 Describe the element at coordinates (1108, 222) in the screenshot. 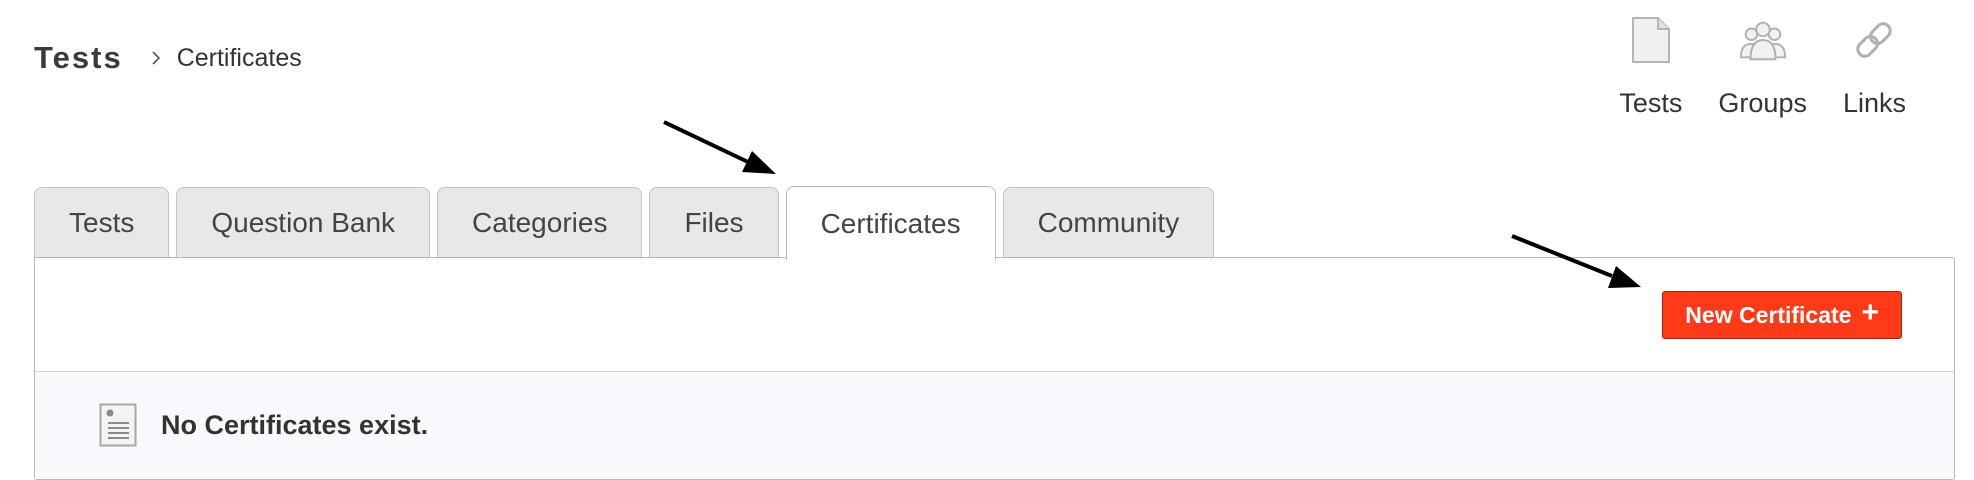

I see `tab-community: Community` at that location.